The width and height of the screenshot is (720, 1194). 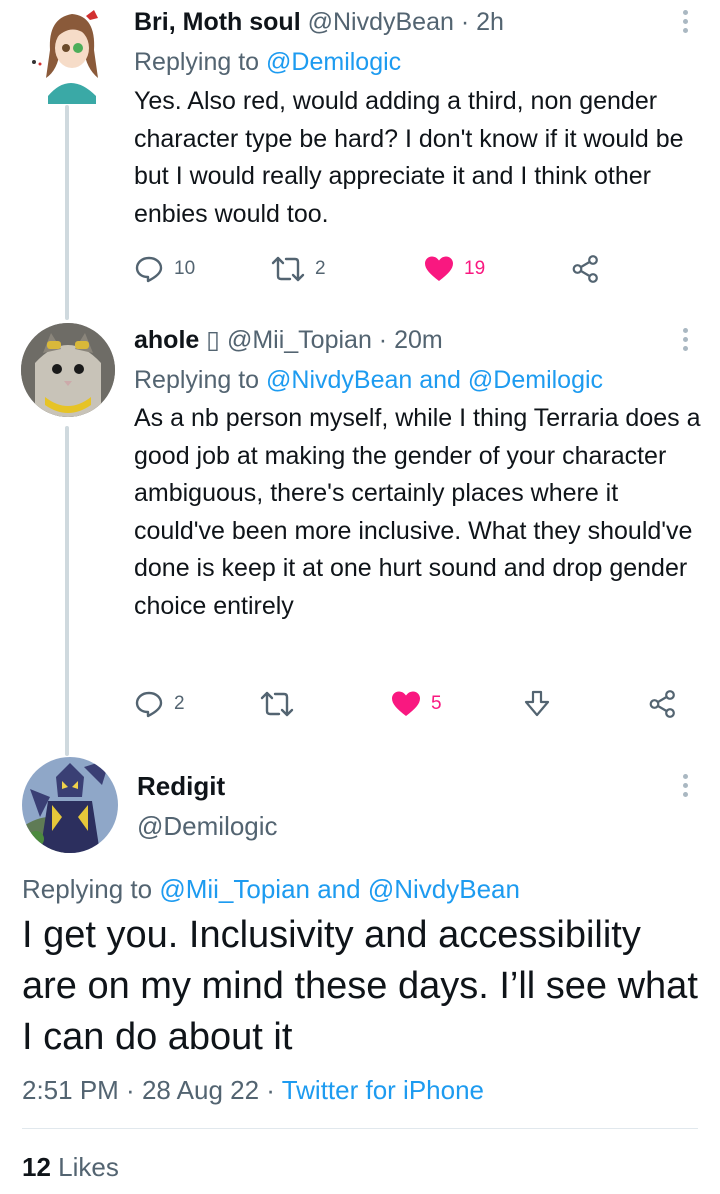 I want to click on anime-avatar-icon, so click(x=67, y=55).